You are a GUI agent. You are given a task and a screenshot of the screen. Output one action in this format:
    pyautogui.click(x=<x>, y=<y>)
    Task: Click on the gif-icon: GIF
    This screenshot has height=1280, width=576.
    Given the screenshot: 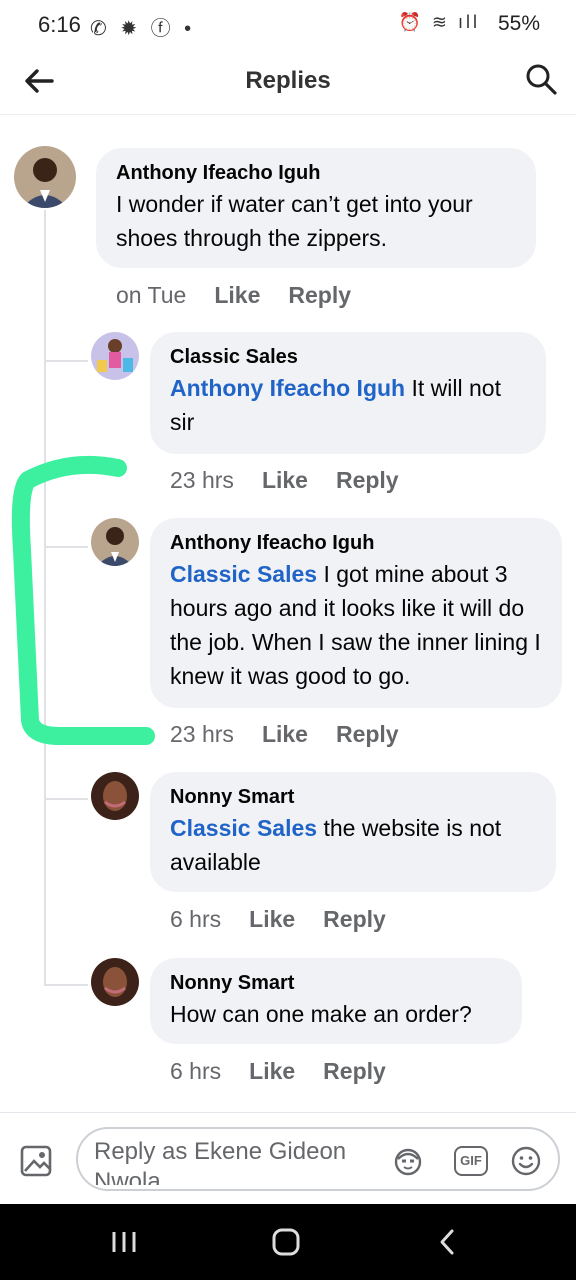 What is the action you would take?
    pyautogui.click(x=471, y=1161)
    